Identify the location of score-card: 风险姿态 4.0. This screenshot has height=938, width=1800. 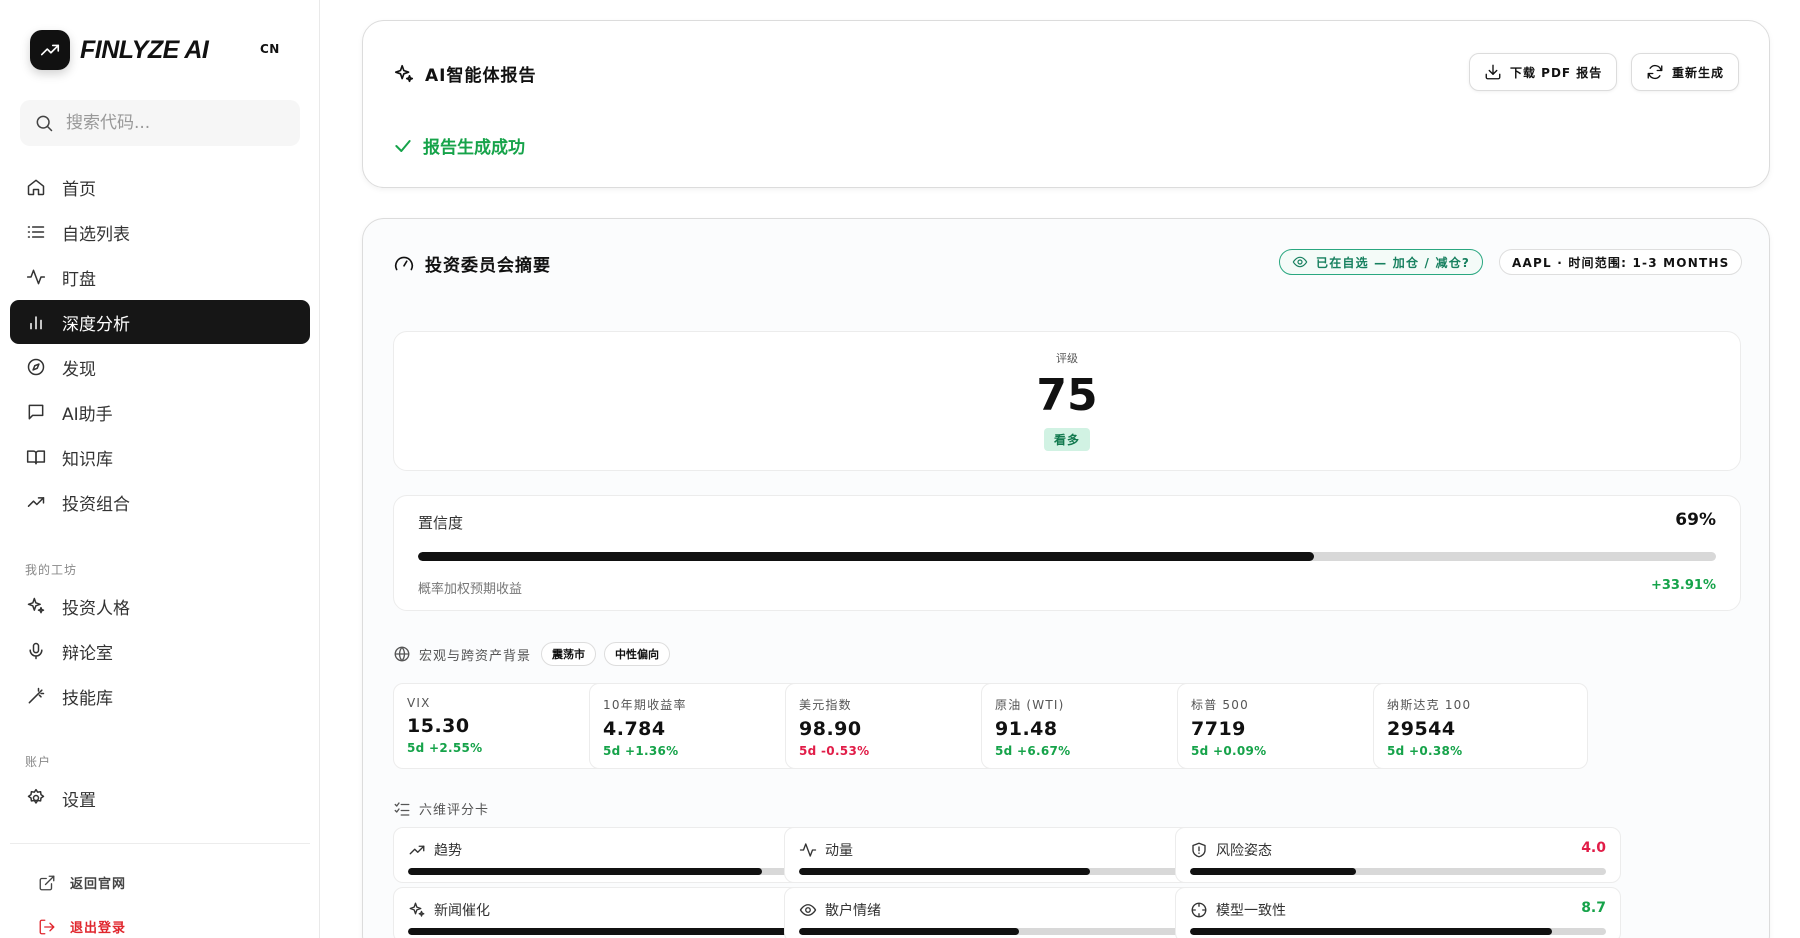
(1398, 855).